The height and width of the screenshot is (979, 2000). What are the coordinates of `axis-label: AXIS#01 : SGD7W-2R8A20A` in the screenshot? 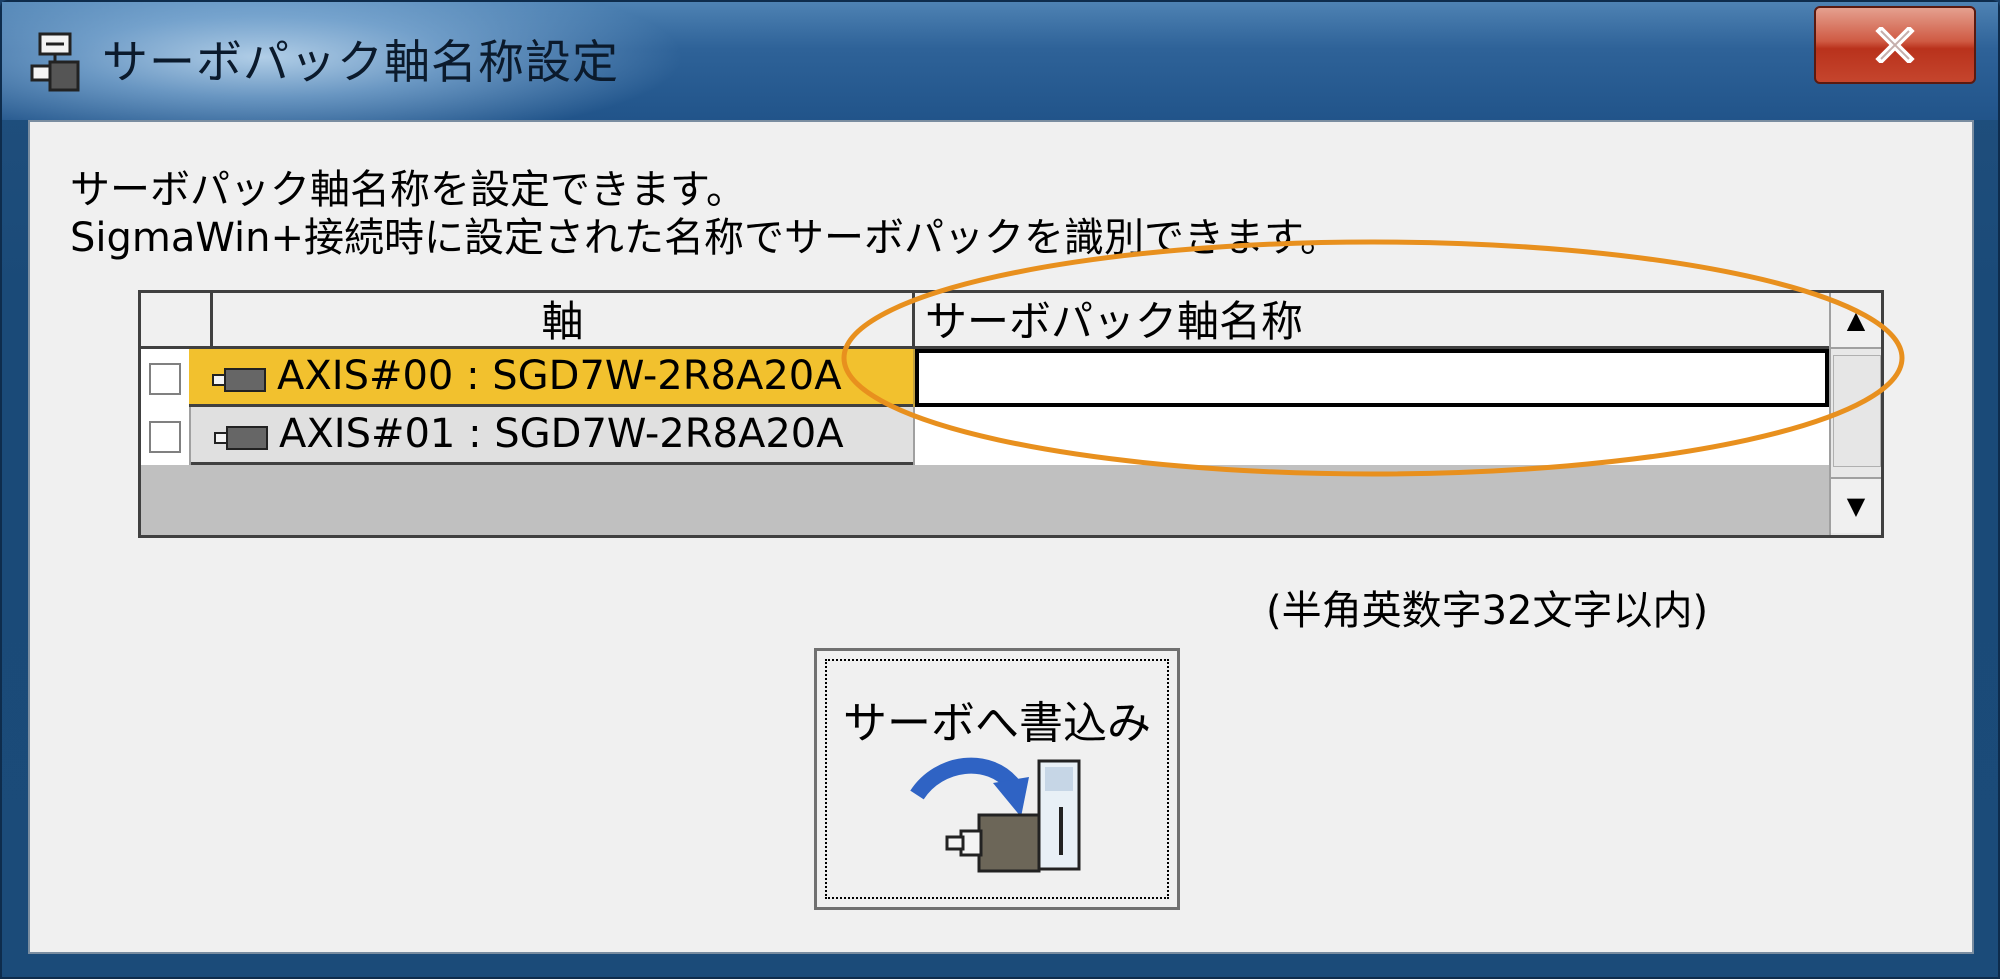 It's located at (561, 434).